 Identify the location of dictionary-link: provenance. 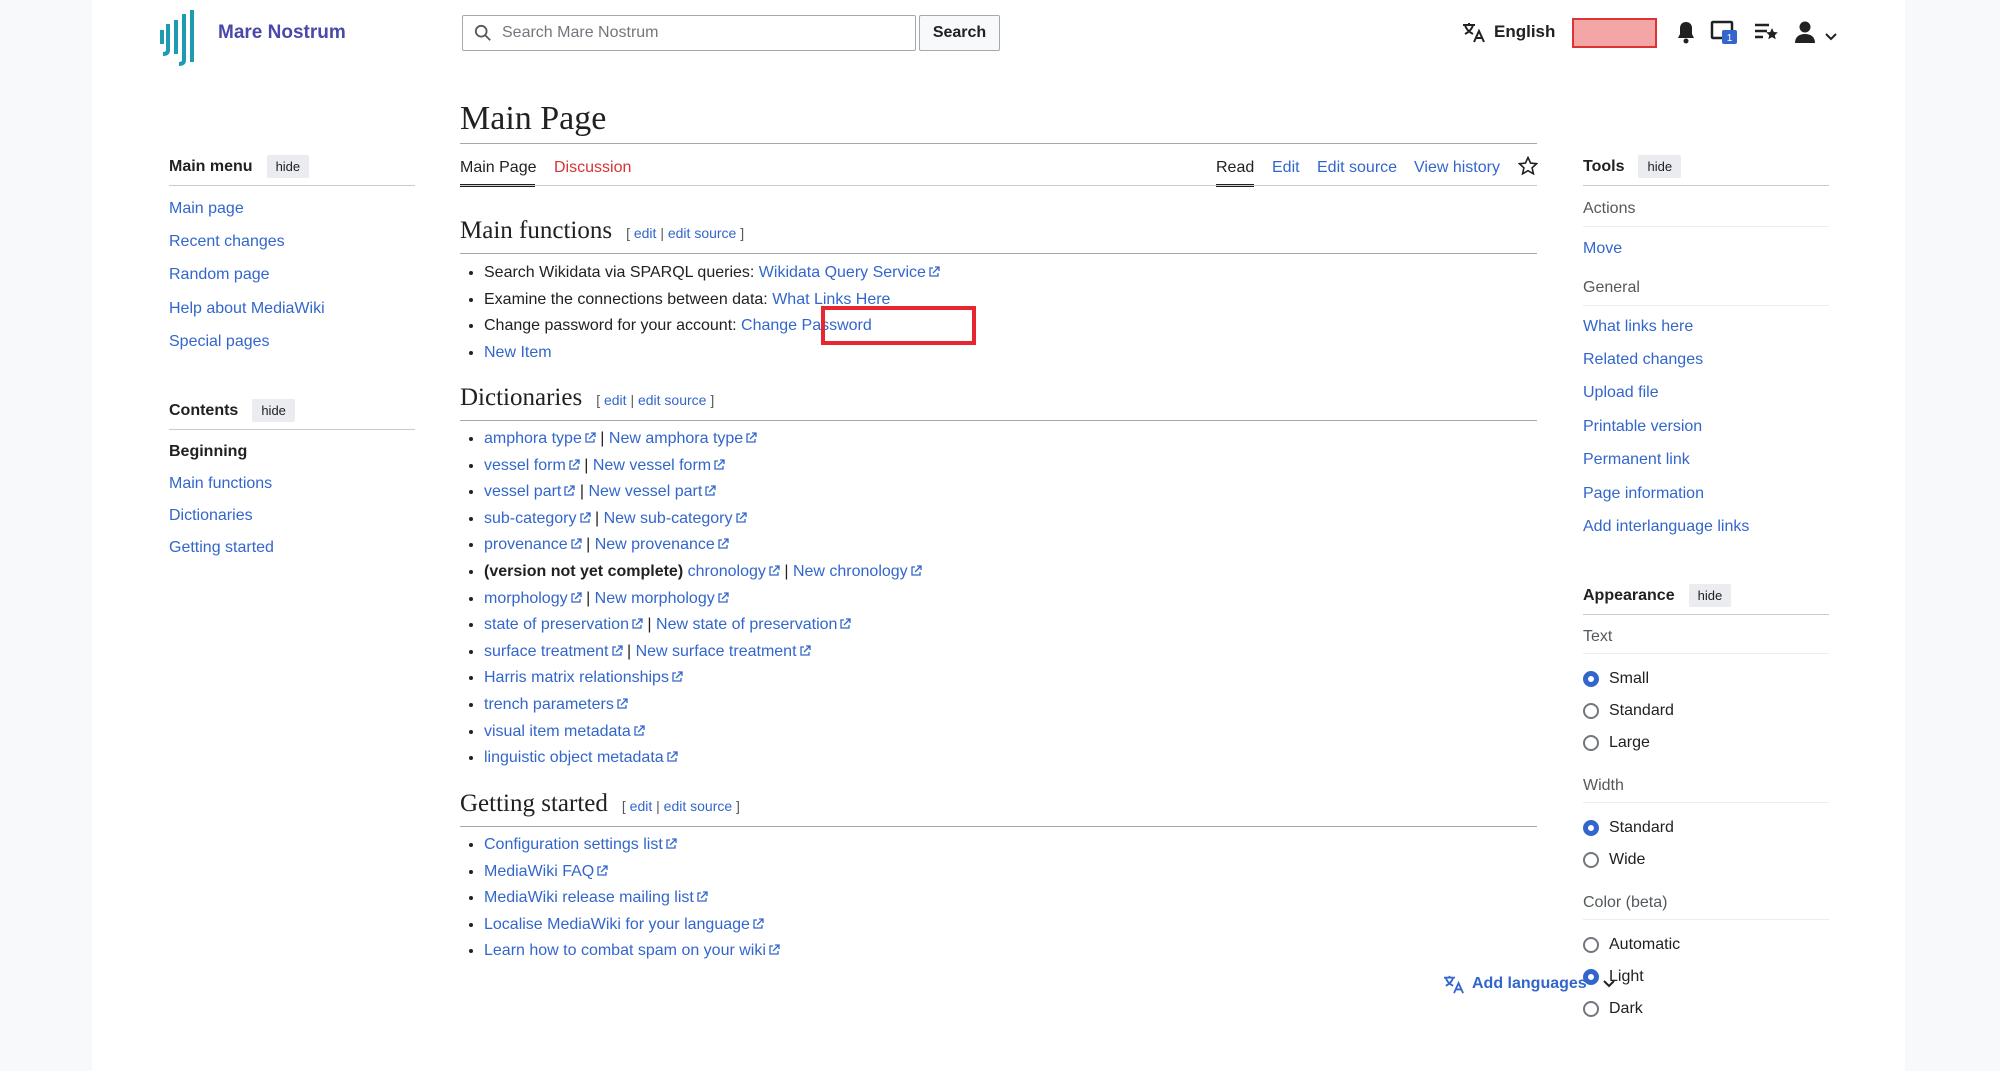
(526, 544).